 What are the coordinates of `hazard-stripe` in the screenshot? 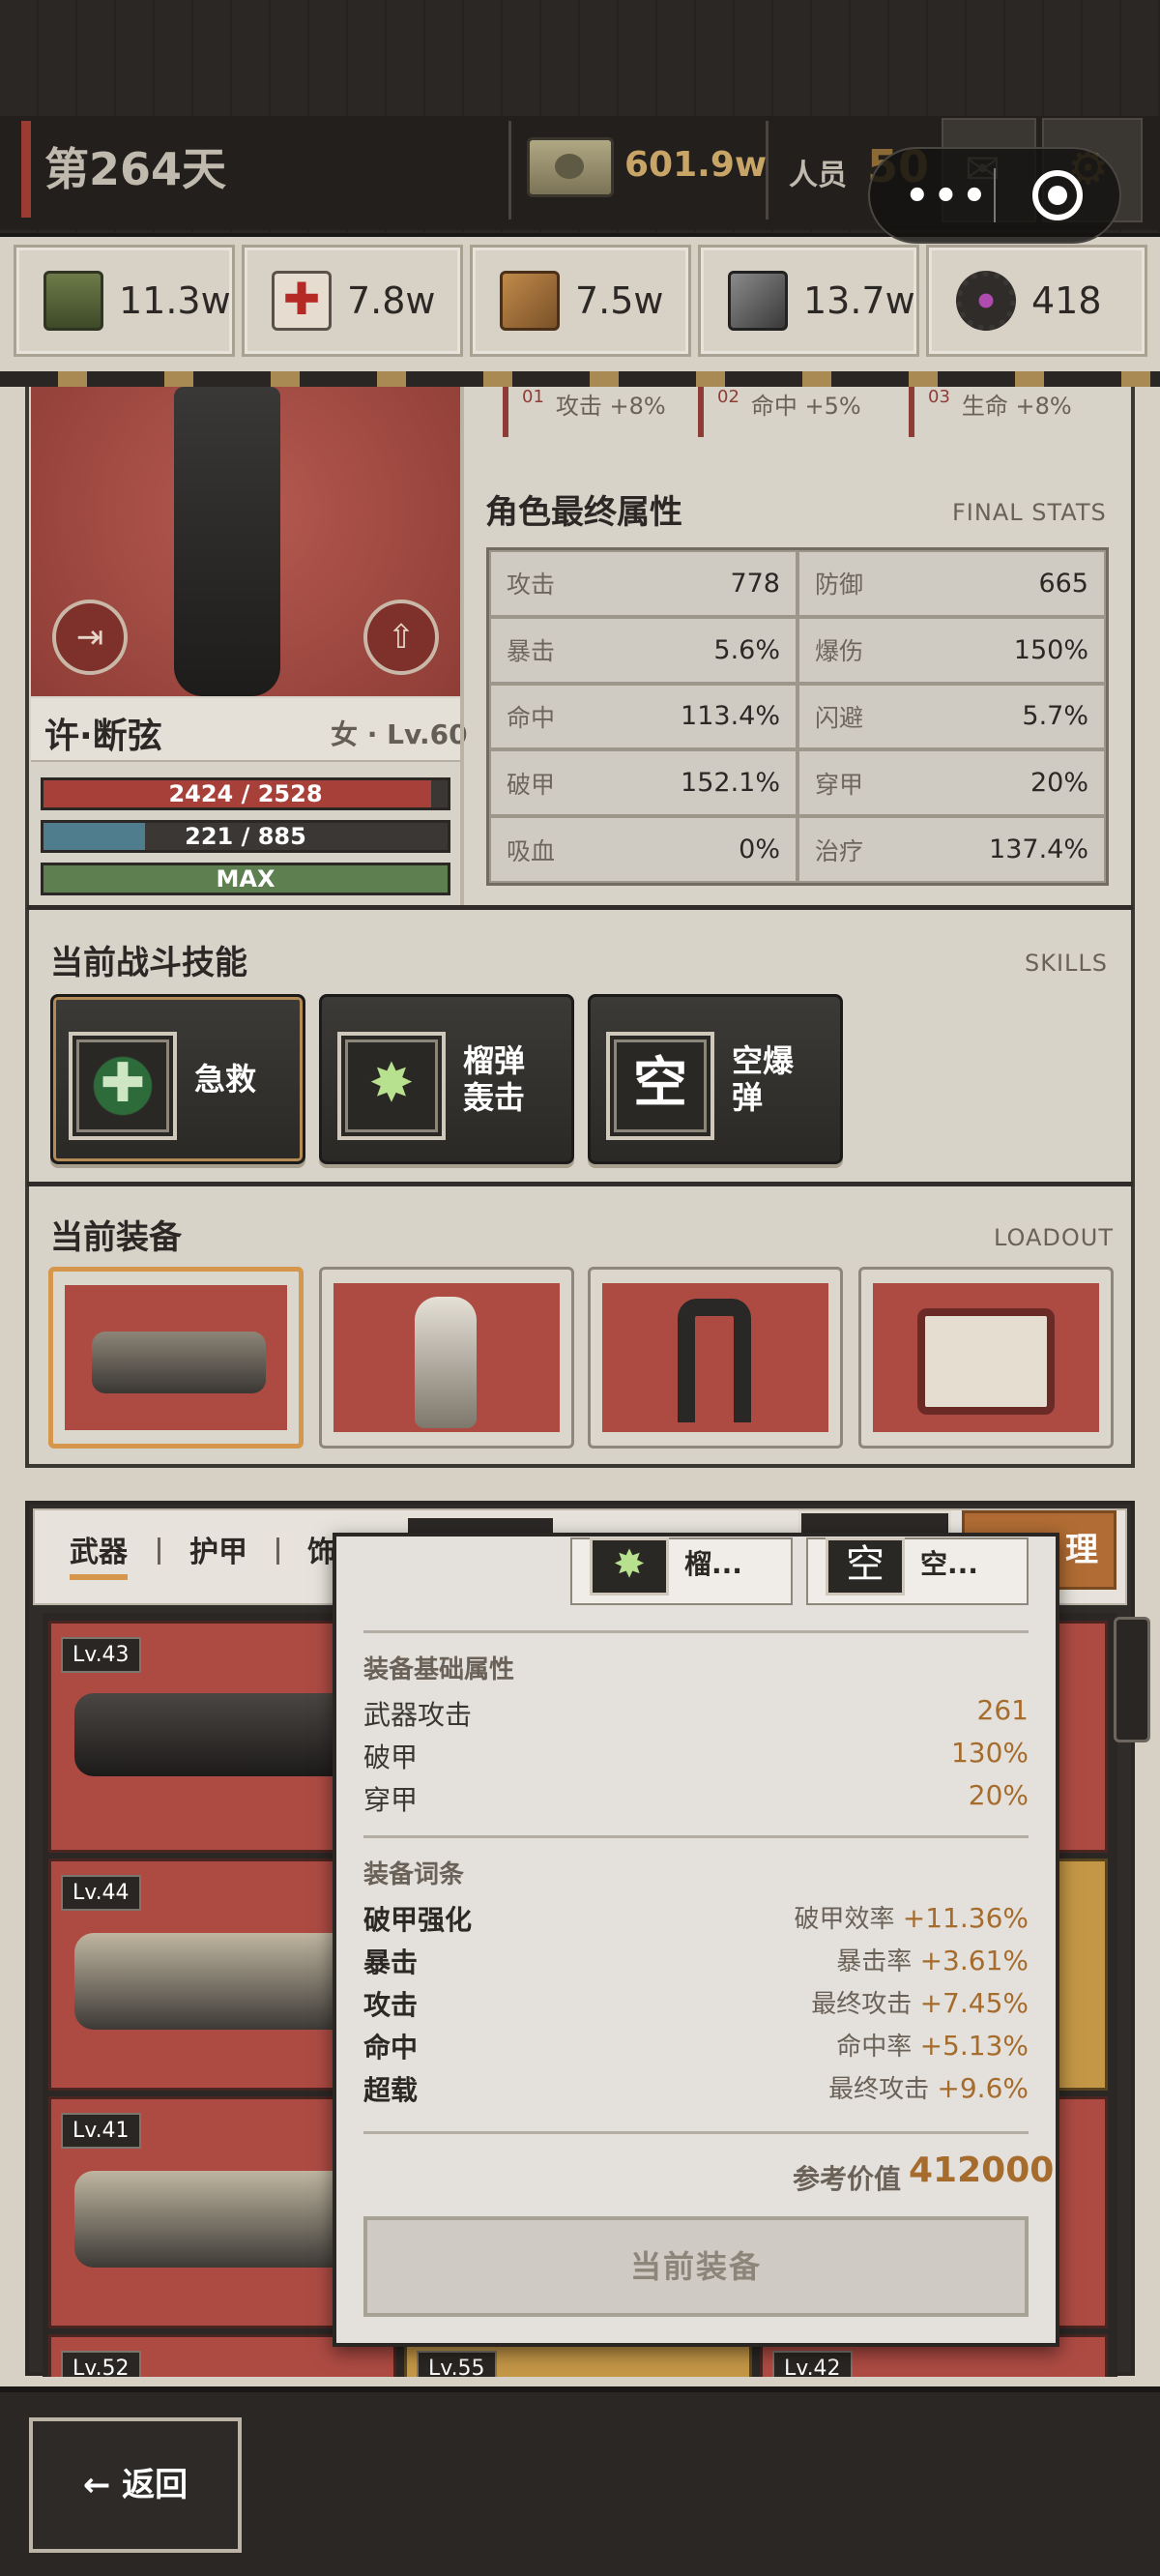 It's located at (580, 379).